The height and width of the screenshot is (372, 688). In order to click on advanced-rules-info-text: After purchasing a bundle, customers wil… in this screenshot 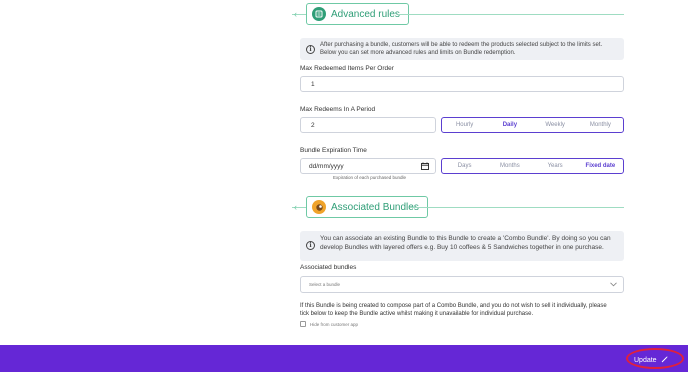, I will do `click(461, 49)`.